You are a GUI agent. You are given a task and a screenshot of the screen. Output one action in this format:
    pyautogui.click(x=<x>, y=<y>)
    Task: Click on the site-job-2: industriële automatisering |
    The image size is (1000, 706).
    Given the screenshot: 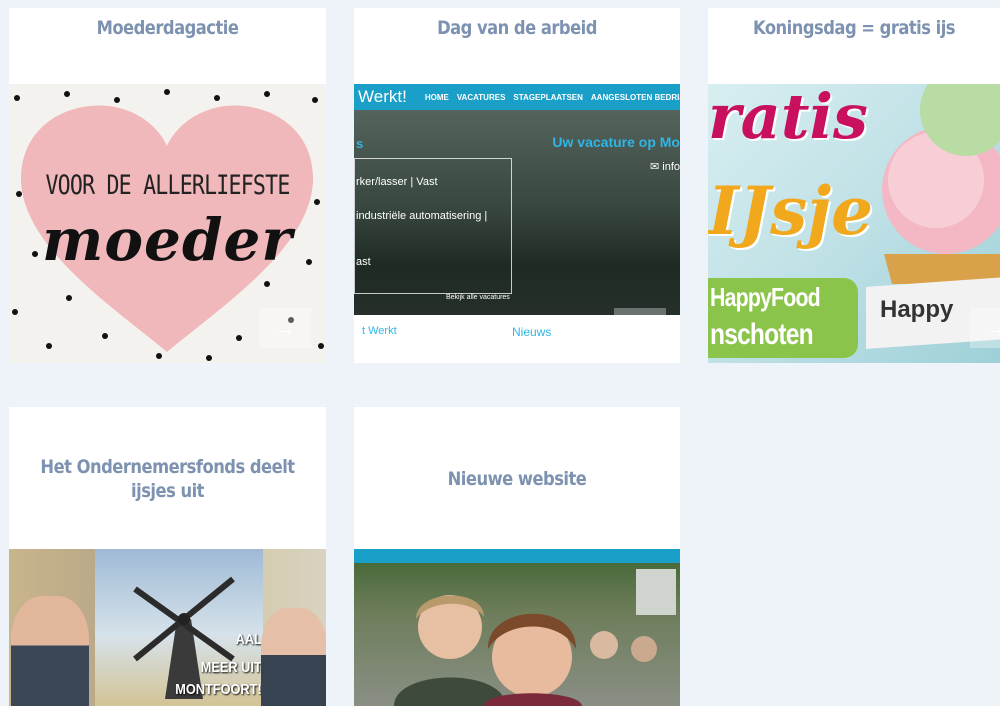 What is the action you would take?
    pyautogui.click(x=422, y=216)
    